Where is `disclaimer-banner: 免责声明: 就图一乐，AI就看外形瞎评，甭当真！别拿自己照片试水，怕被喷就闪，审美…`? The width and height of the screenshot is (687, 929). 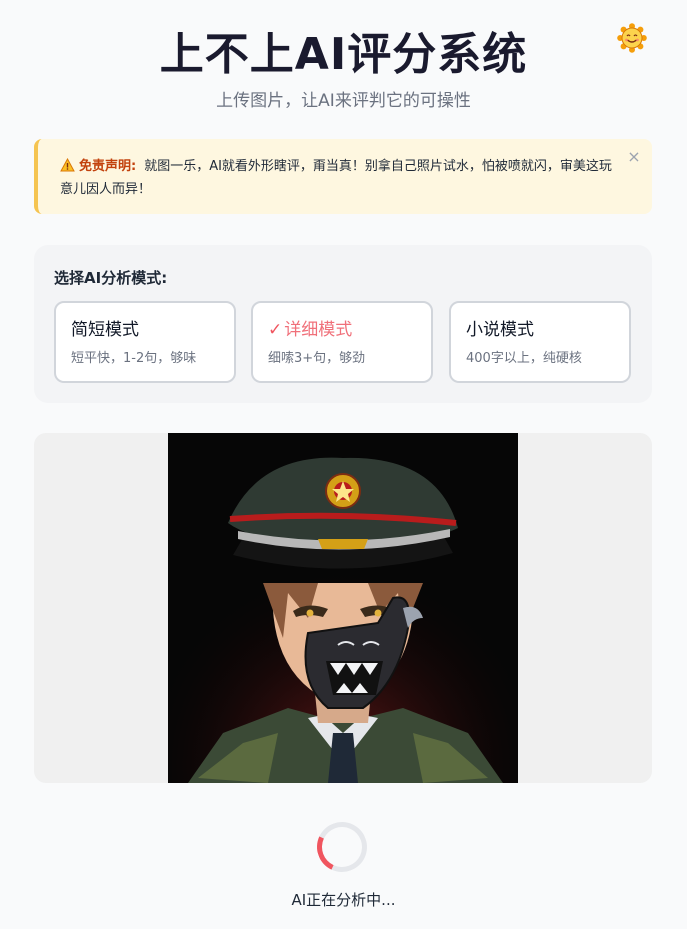 disclaimer-banner: 免责声明: 就图一乐，AI就看外形瞎评，甭当真！别拿自己照片试水，怕被喷就闪，审美… is located at coordinates (343, 176).